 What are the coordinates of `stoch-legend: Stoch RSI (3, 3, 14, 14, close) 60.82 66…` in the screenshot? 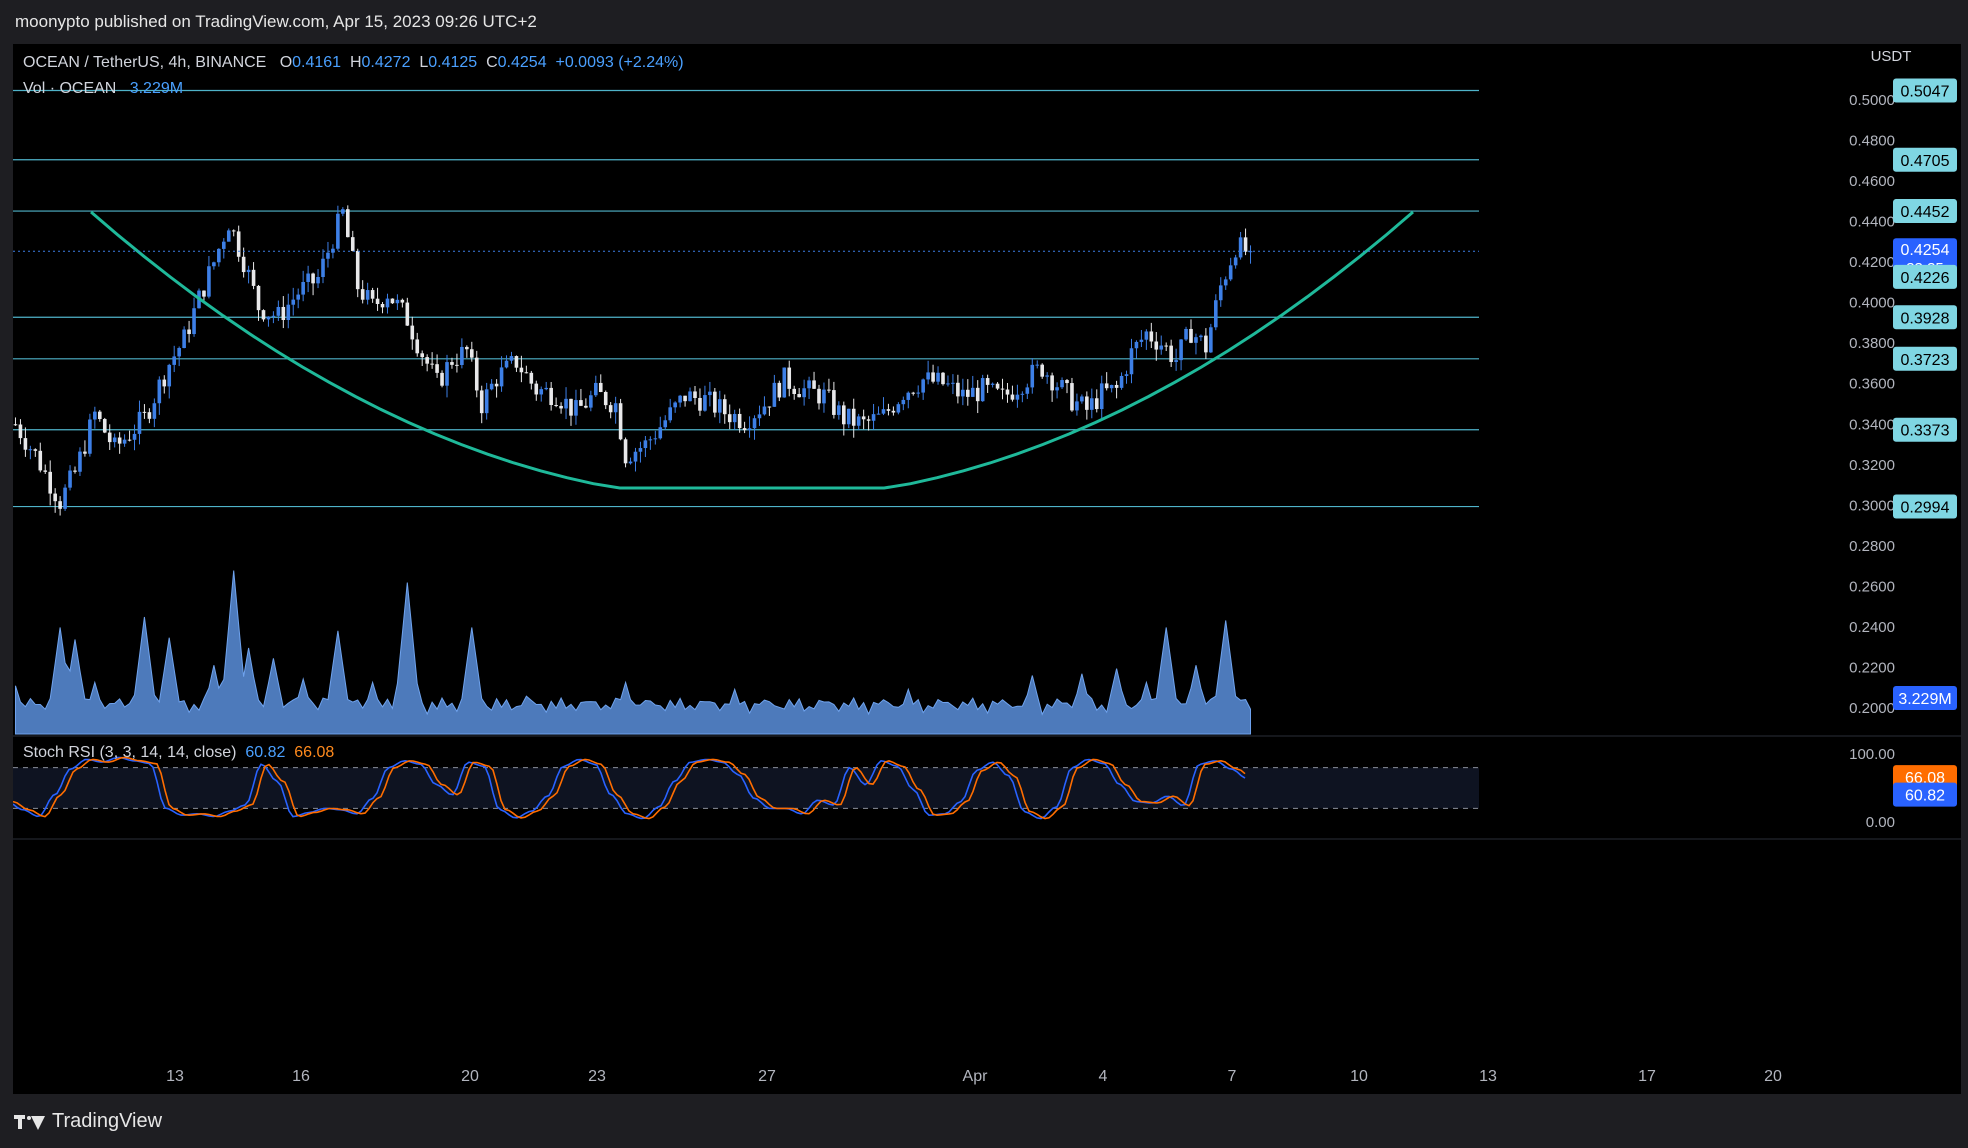 It's located at (178, 753).